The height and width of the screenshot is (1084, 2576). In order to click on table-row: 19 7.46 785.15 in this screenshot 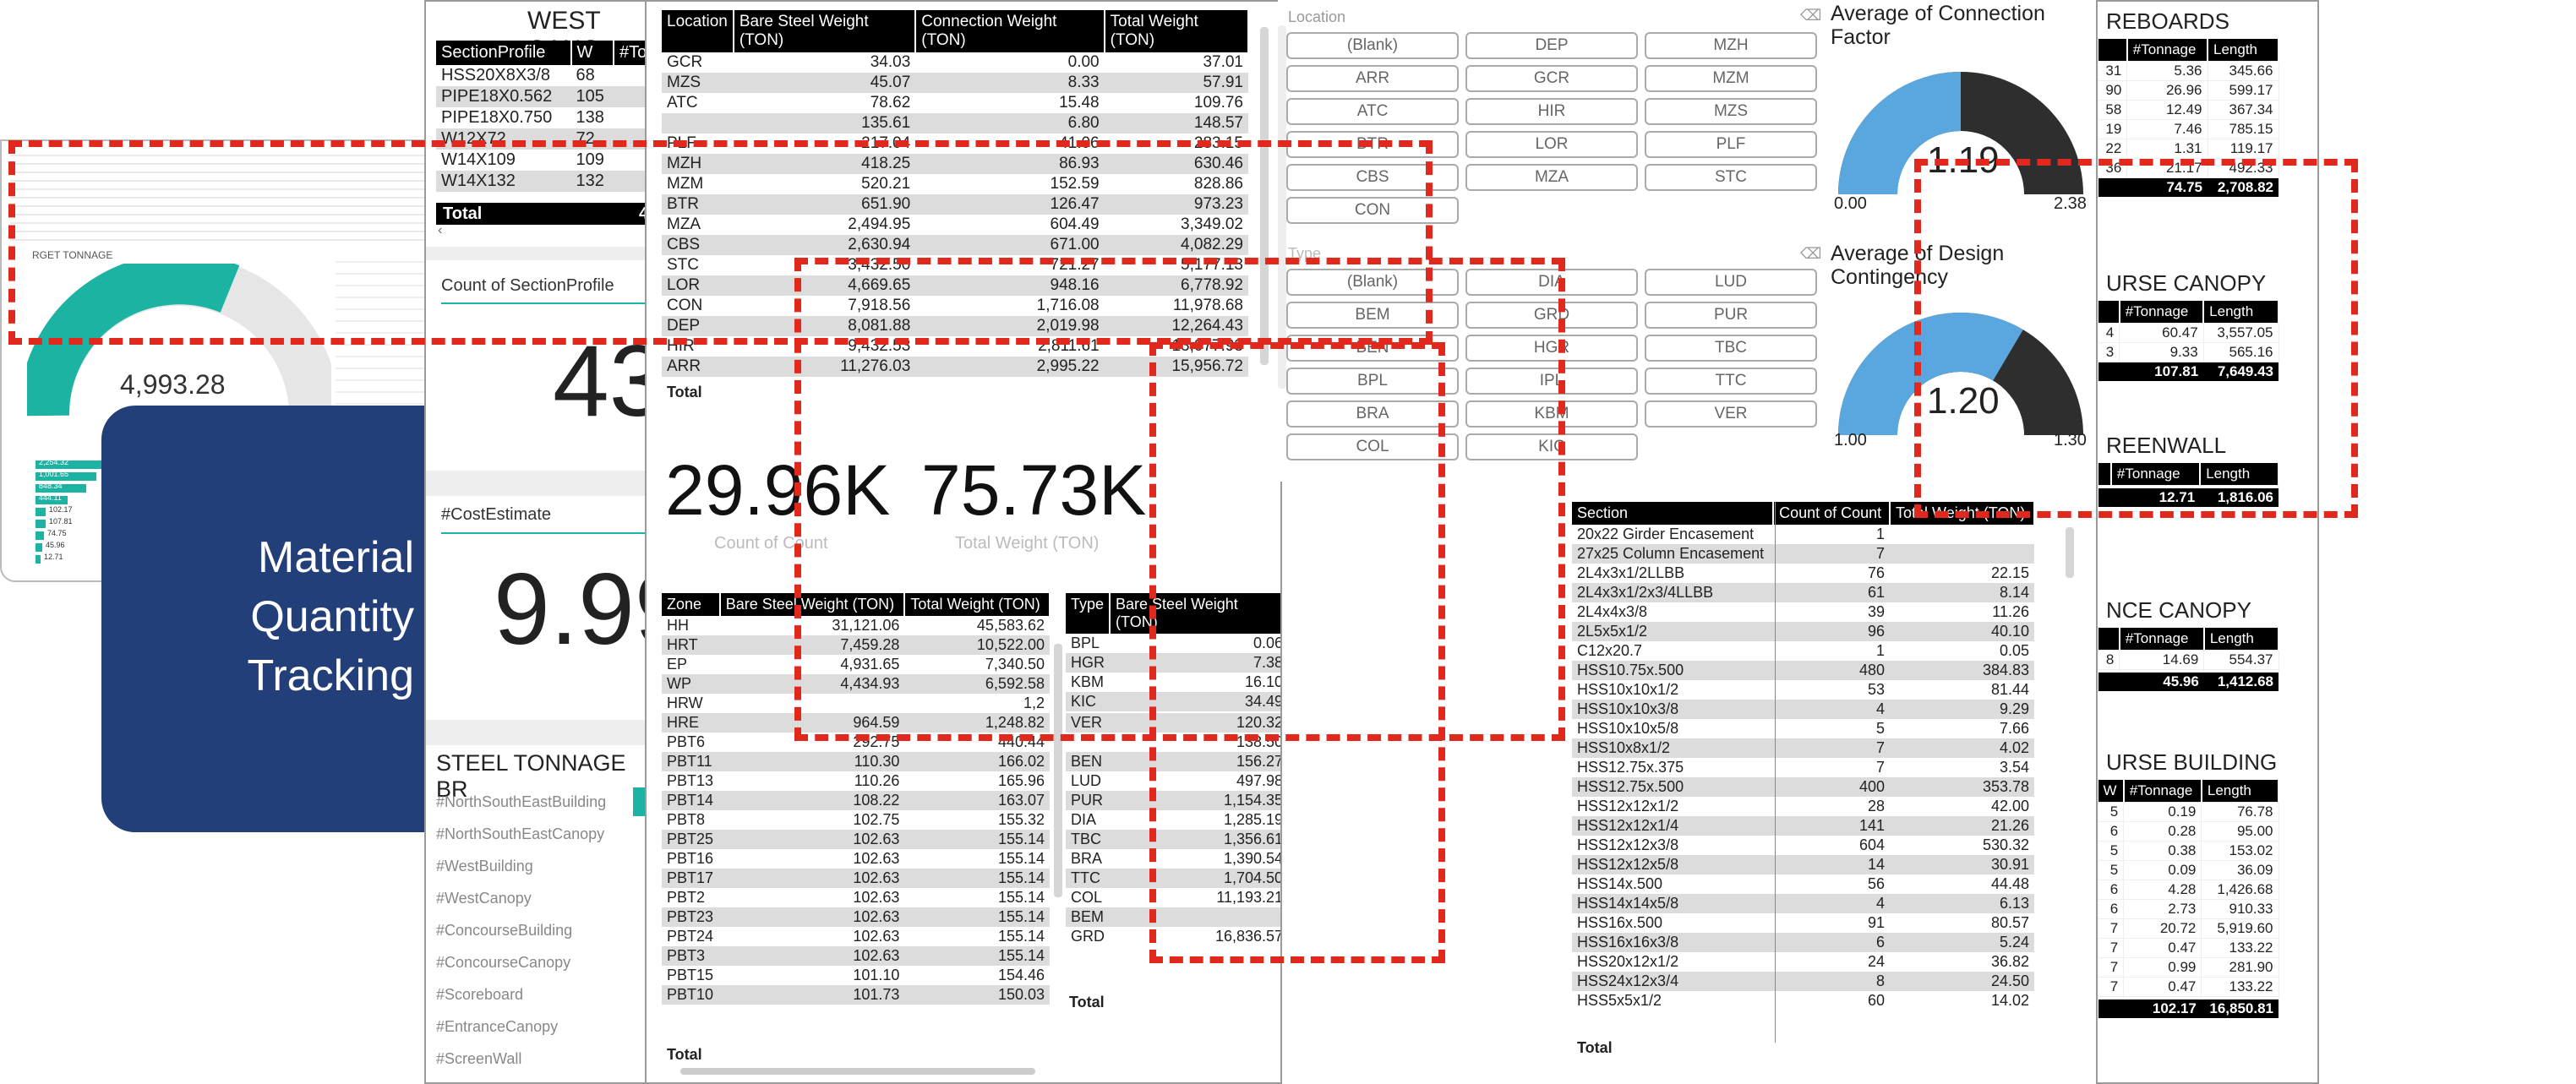, I will do `click(2188, 129)`.